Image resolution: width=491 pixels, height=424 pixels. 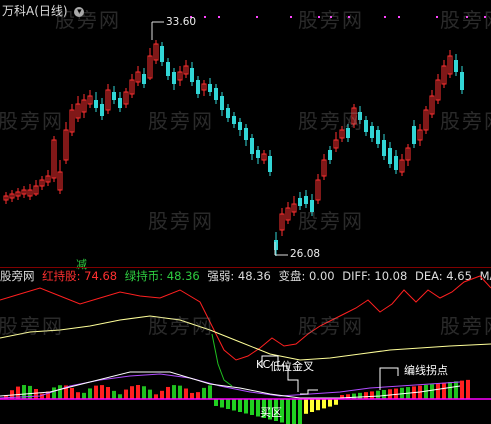 I want to click on low-price-label: 26.08, so click(x=305, y=254).